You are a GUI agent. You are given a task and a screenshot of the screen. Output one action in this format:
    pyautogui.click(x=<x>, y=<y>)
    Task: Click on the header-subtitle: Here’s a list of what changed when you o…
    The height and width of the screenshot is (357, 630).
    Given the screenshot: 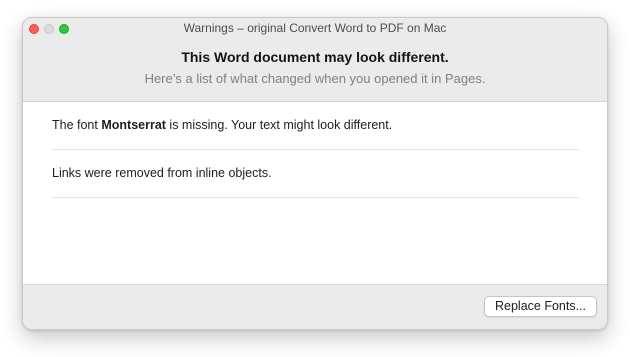 What is the action you would take?
    pyautogui.click(x=315, y=78)
    